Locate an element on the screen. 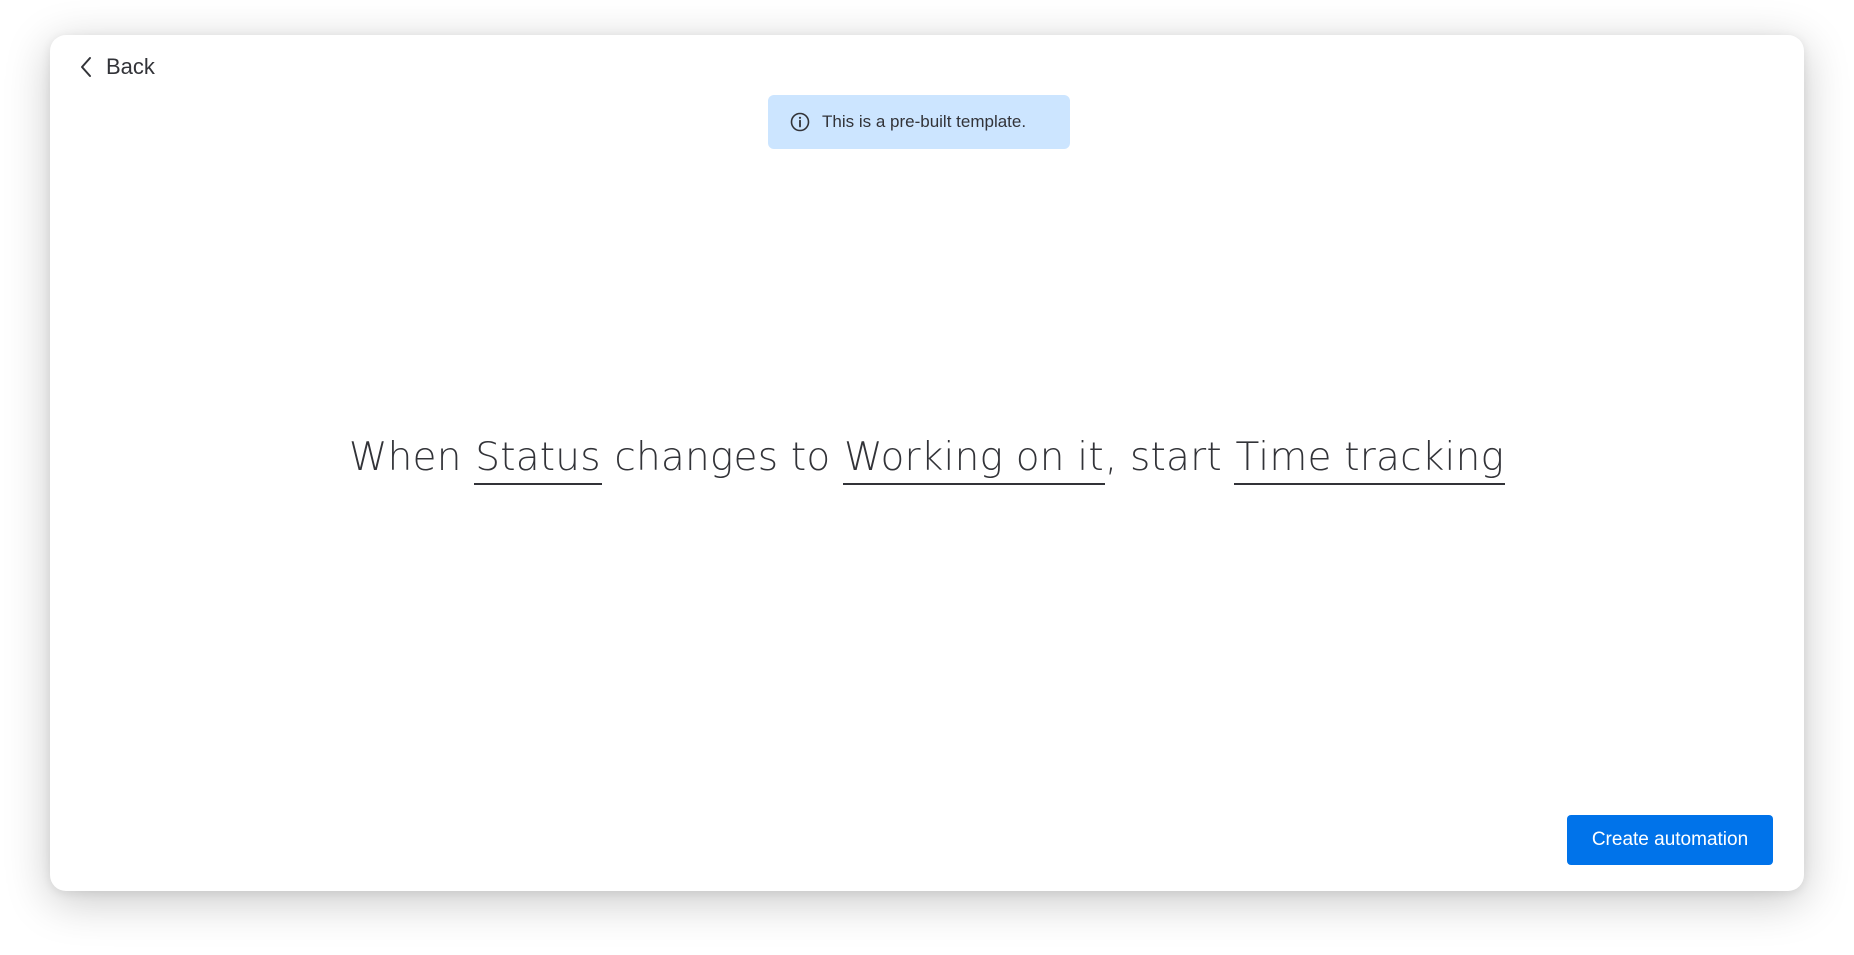  recipe-text-when: When is located at coordinates (411, 457).